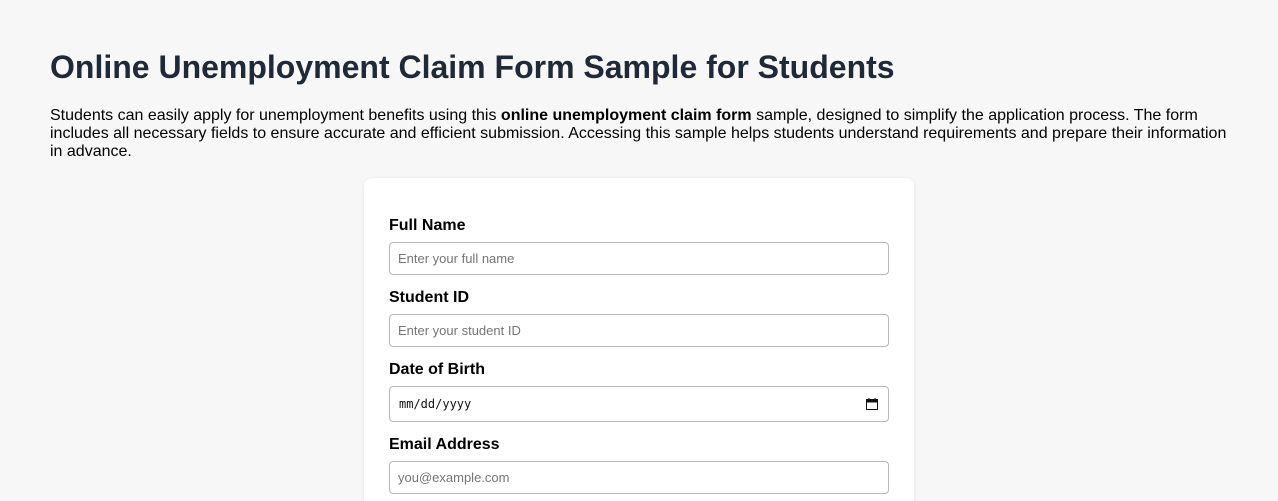  I want to click on dob-value: mm/dd/yyyy, so click(435, 404).